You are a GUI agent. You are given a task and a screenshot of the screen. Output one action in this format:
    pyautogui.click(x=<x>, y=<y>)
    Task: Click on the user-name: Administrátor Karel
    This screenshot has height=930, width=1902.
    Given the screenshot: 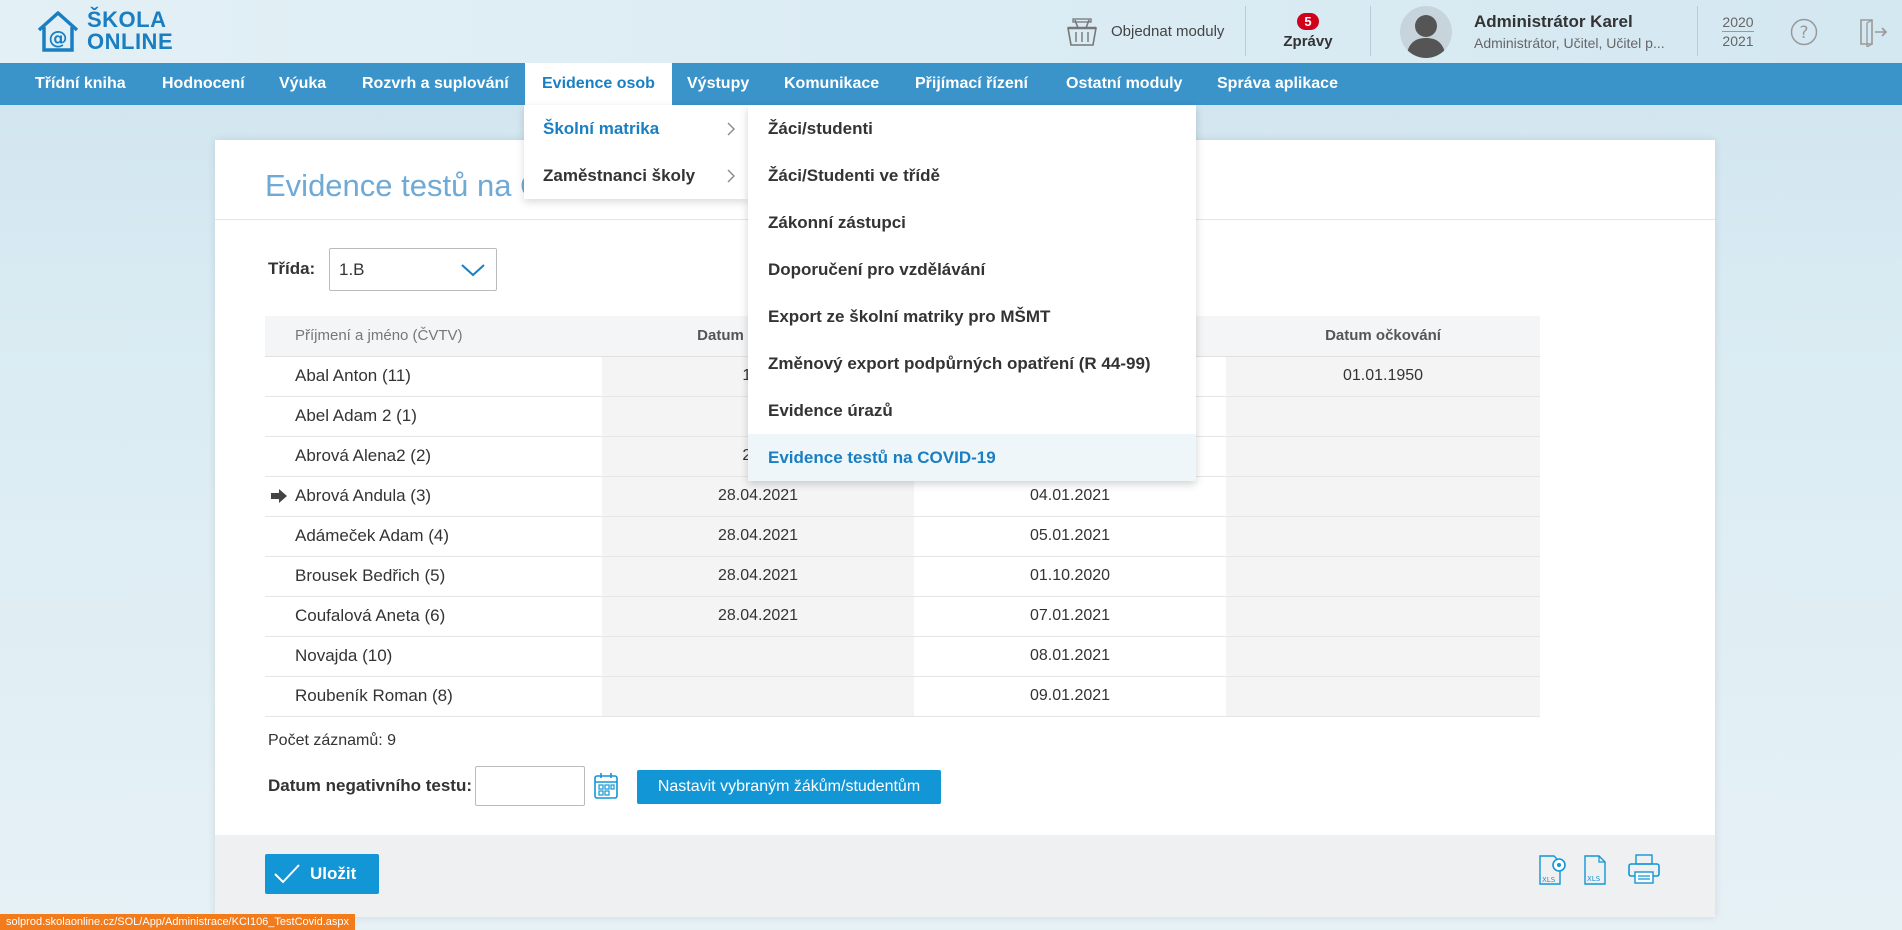 What is the action you would take?
    pyautogui.click(x=1553, y=21)
    